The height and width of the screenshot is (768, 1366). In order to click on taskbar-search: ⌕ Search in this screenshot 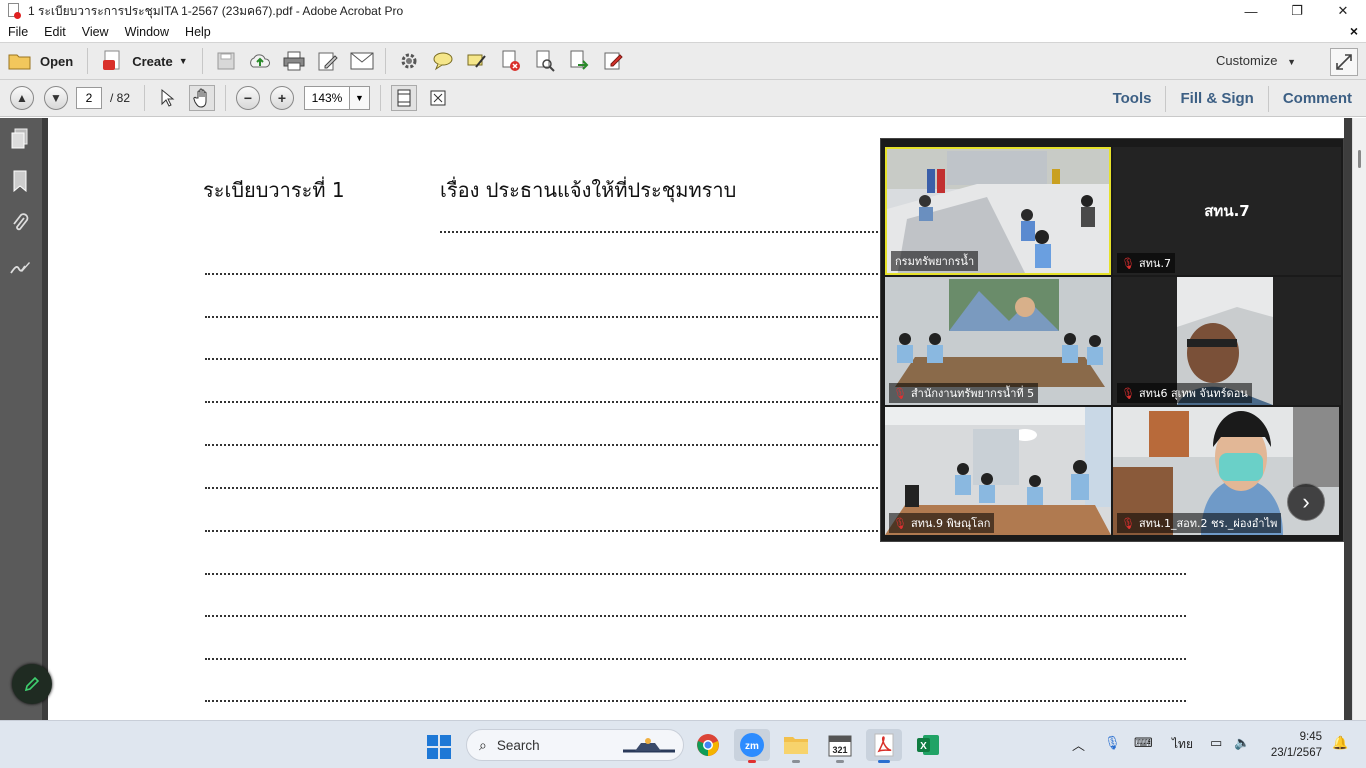, I will do `click(575, 745)`.